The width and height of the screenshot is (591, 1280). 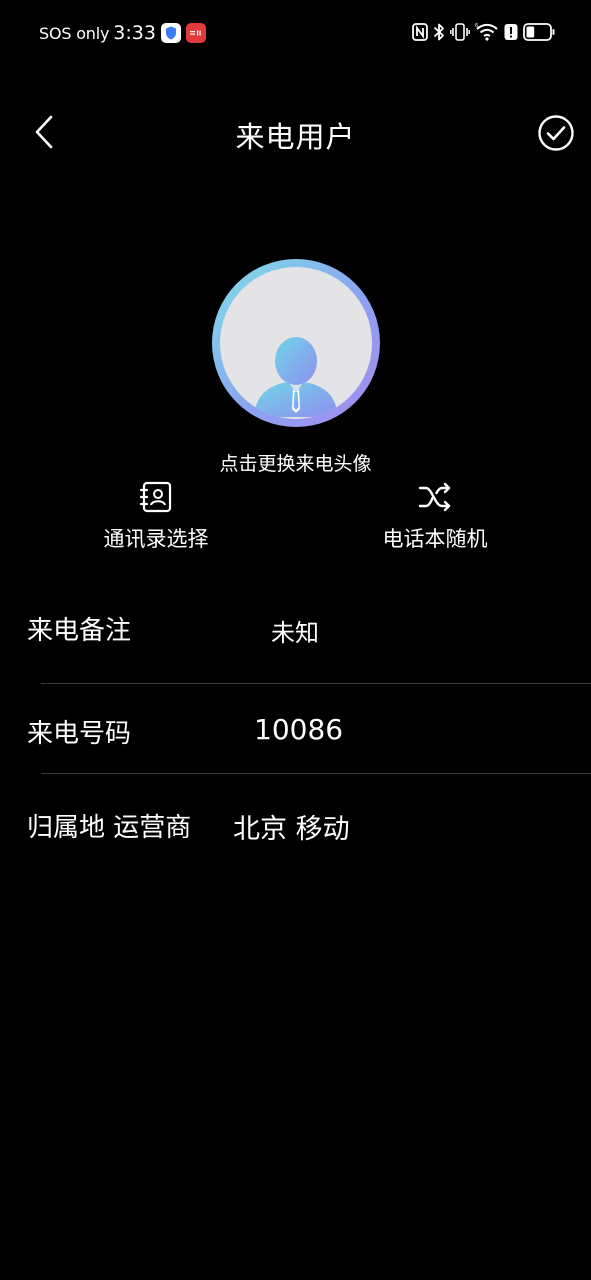 What do you see at coordinates (511, 32) in the screenshot?
I see `alert-icon` at bounding box center [511, 32].